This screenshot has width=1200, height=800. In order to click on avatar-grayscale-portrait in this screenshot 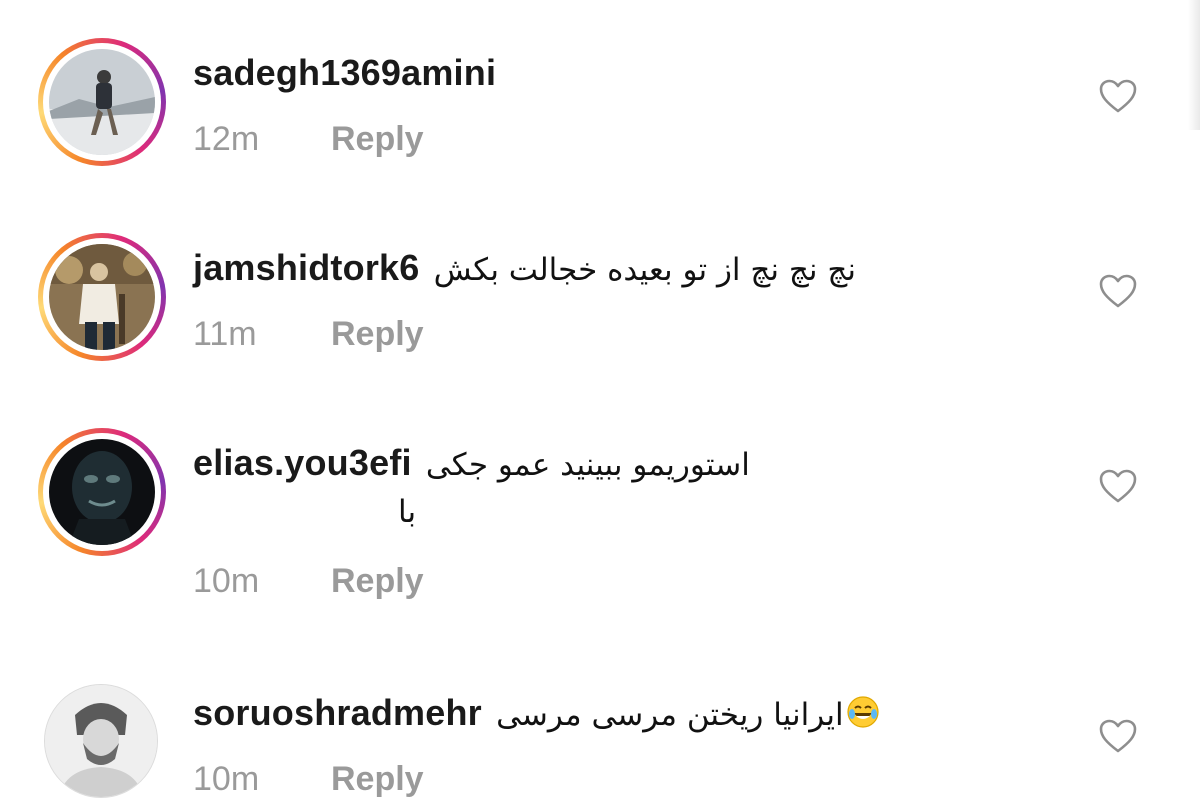, I will do `click(101, 741)`.